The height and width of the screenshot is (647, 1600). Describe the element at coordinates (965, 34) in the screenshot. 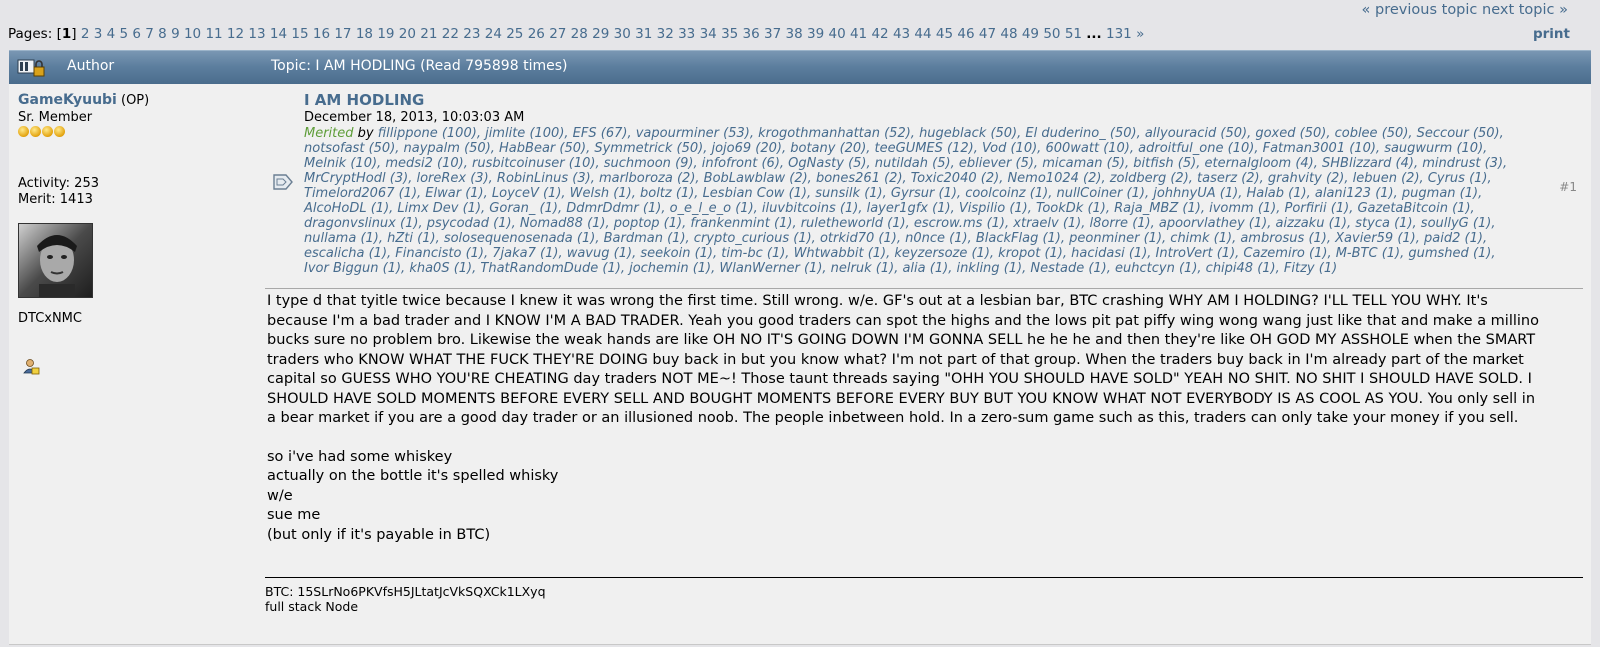

I see `page-link: 46` at that location.